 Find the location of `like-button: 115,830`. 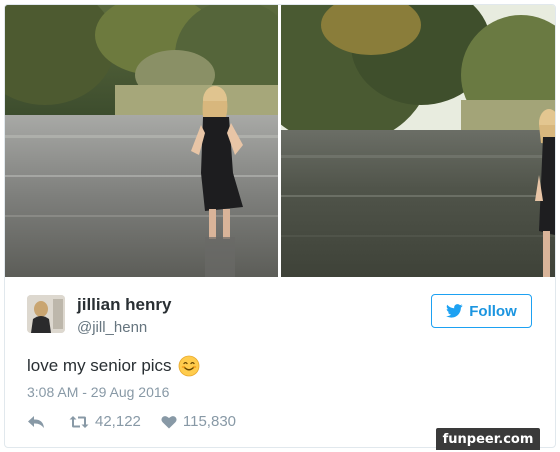

like-button: 115,830 is located at coordinates (198, 421).